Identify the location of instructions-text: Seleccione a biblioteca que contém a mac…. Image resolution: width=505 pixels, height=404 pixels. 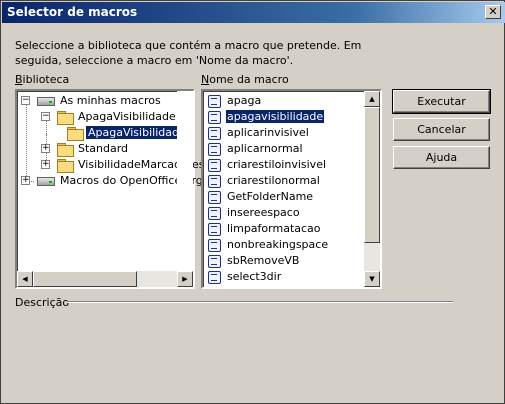
(188, 53).